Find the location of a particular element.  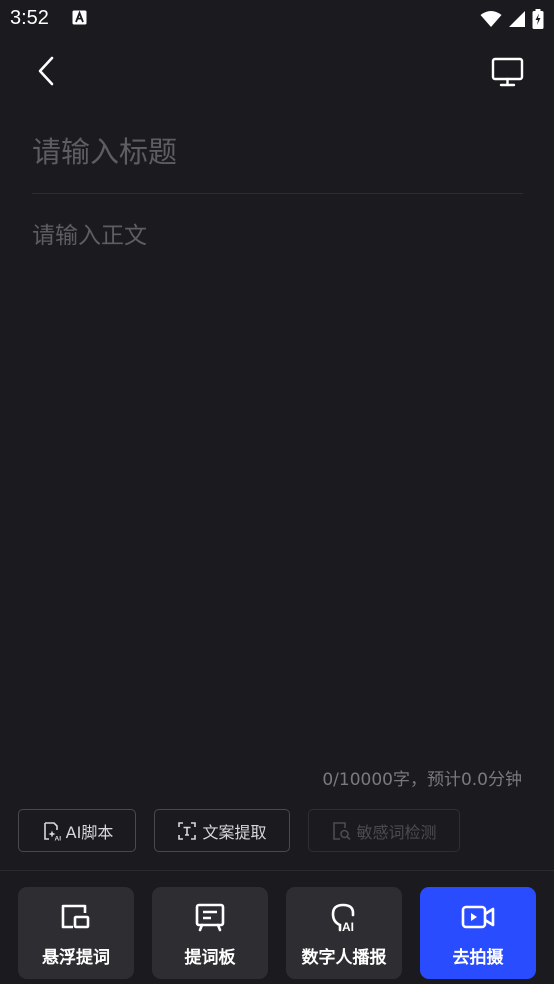

sensitive-check-icon is located at coordinates (342, 830).